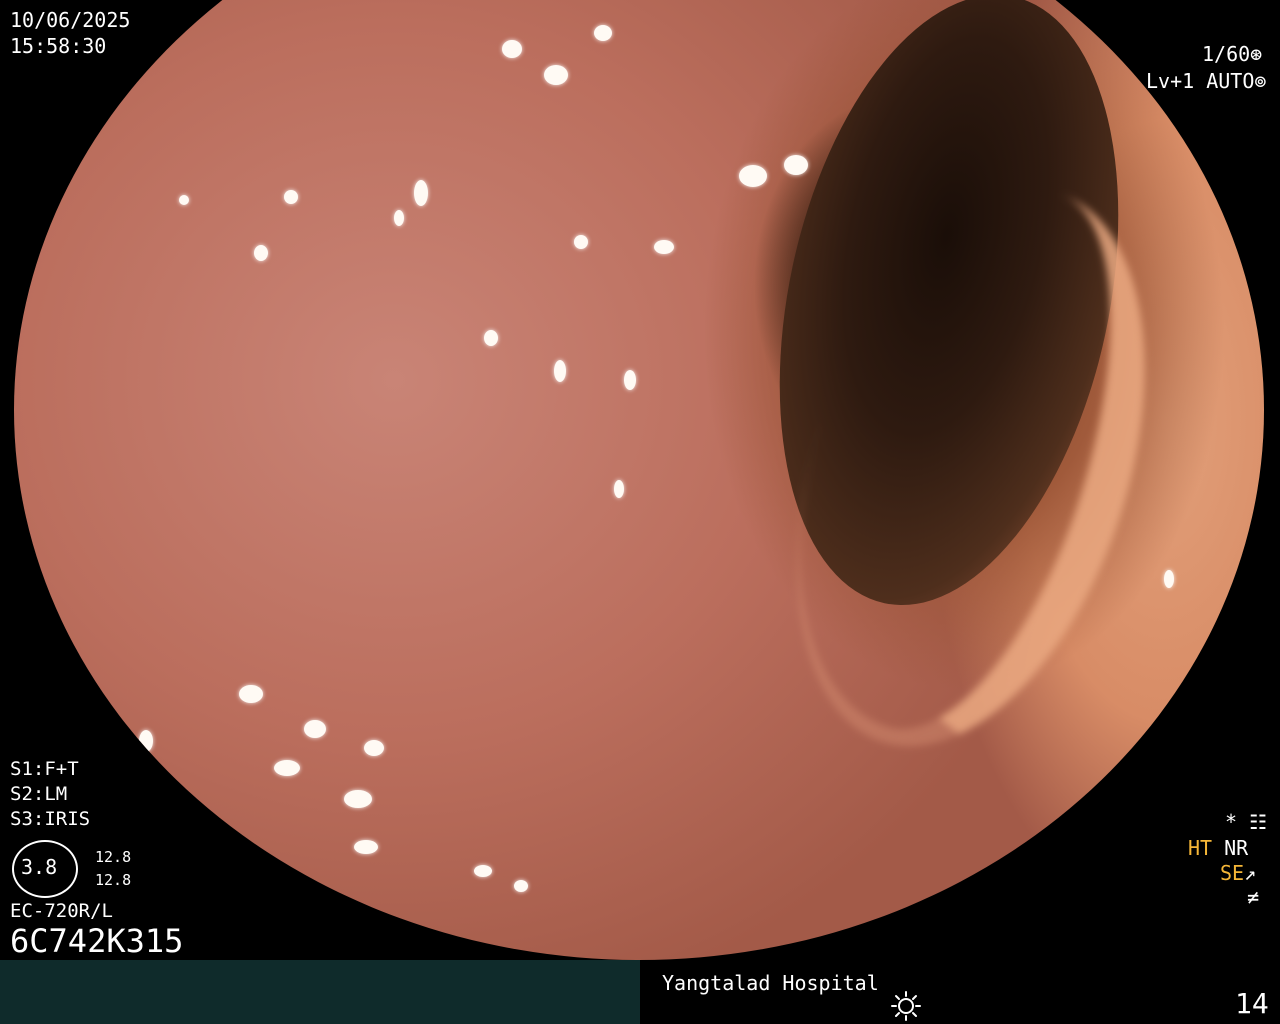 The width and height of the screenshot is (1280, 1024). I want to click on se-label: SE, so click(1232, 873).